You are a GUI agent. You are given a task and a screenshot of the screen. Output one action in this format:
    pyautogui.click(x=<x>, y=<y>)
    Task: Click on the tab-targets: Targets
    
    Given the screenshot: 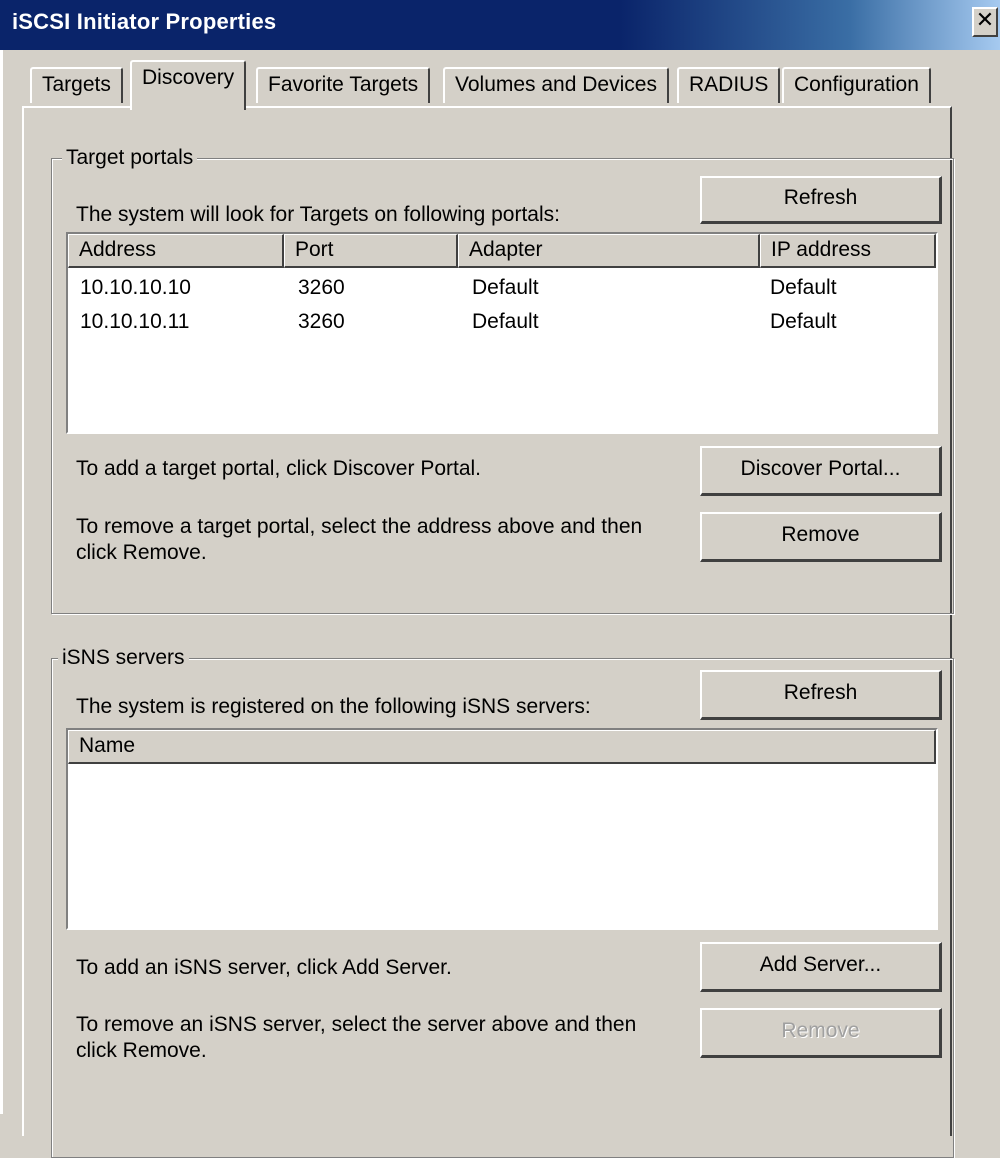 What is the action you would take?
    pyautogui.click(x=76, y=85)
    